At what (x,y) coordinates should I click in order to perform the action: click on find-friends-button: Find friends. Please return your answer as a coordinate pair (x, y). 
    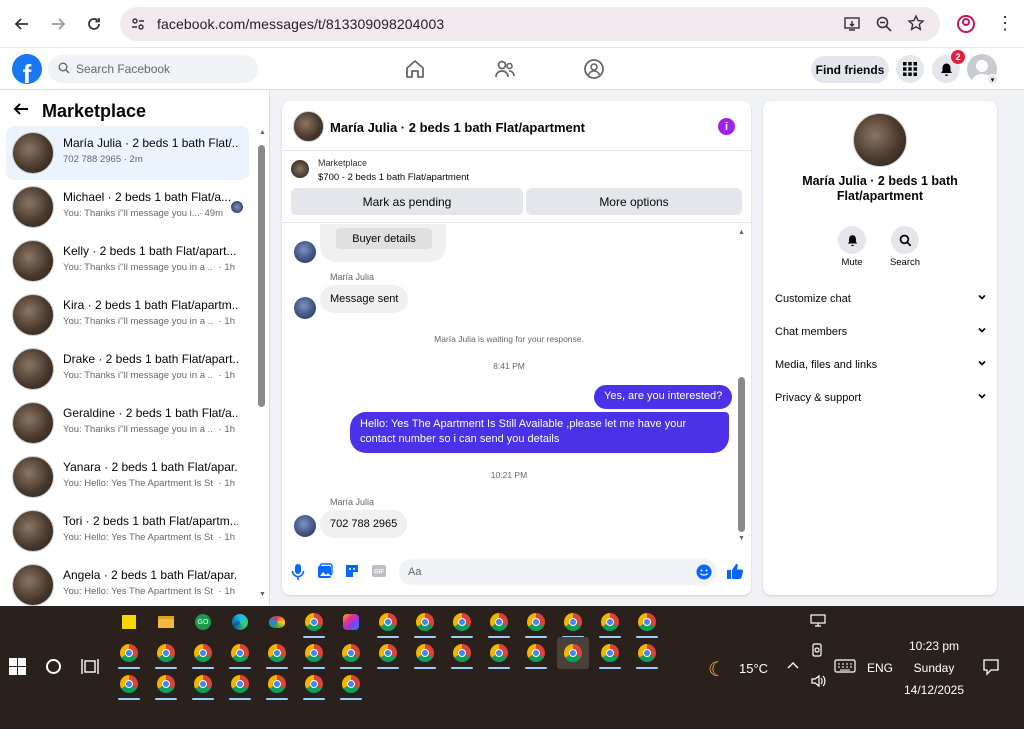
    Looking at the image, I should click on (850, 69).